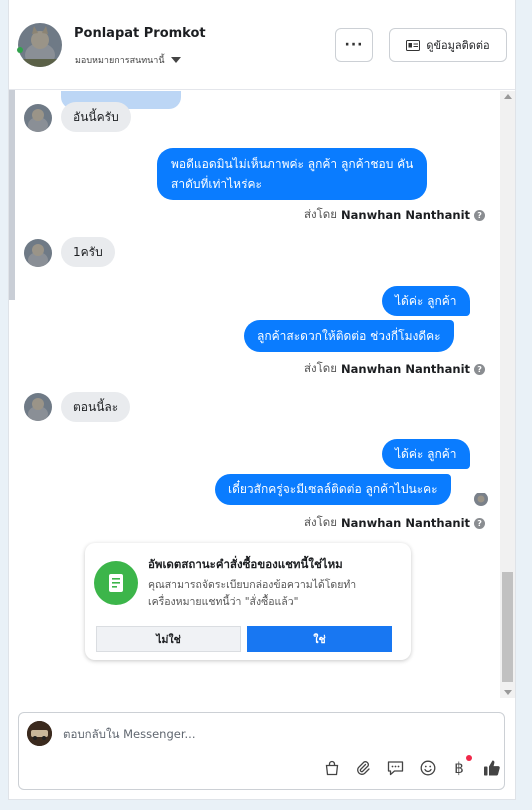  Describe the element at coordinates (263, 734) in the screenshot. I see `reply-input` at that location.